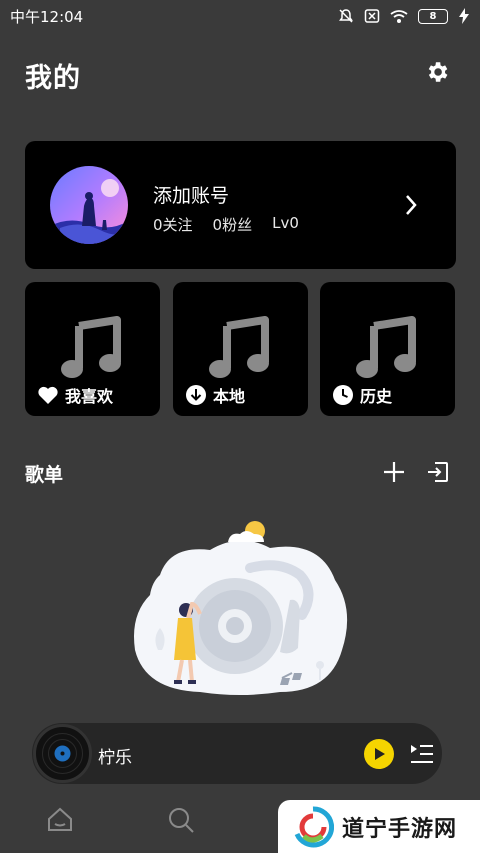 The height and width of the screenshot is (853, 480). What do you see at coordinates (394, 472) in the screenshot?
I see `plus-icon` at bounding box center [394, 472].